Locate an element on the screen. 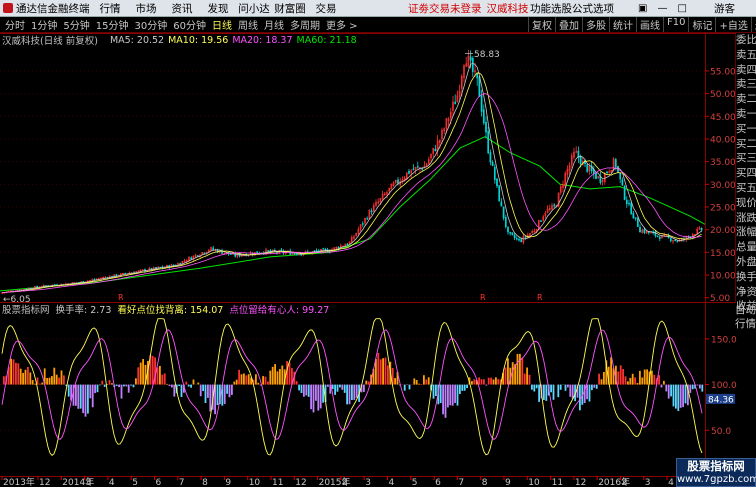  indicator-tick-label: 150.0 is located at coordinates (724, 340).